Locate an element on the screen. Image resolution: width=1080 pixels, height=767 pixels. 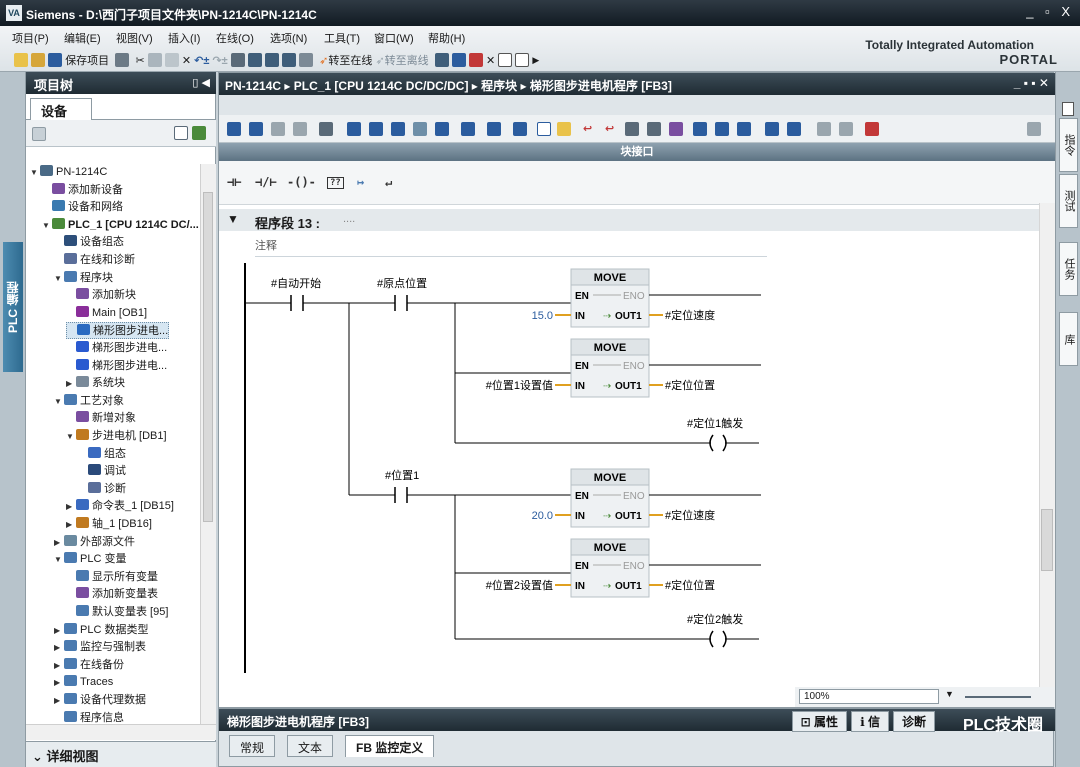
nc-contact-icon: ⊣/⊢ is located at coordinates (266, 182).